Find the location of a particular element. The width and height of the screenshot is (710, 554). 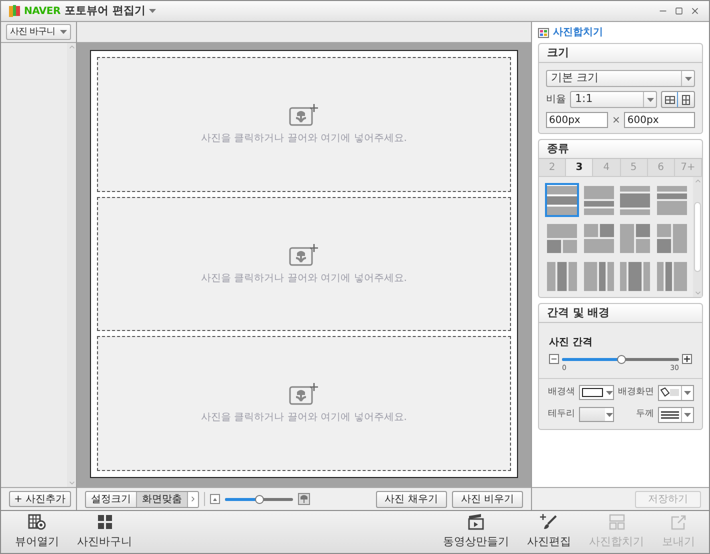

next-icon is located at coordinates (193, 499).